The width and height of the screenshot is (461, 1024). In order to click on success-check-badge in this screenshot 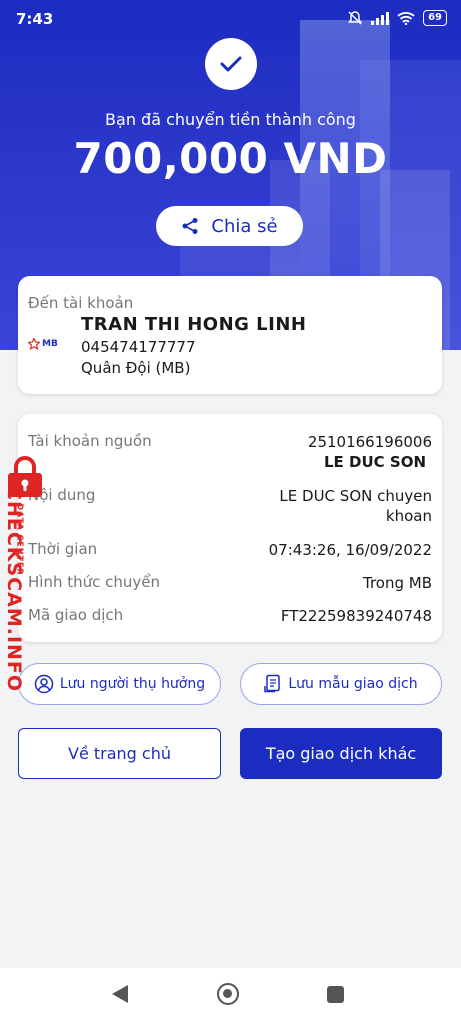, I will do `click(231, 64)`.